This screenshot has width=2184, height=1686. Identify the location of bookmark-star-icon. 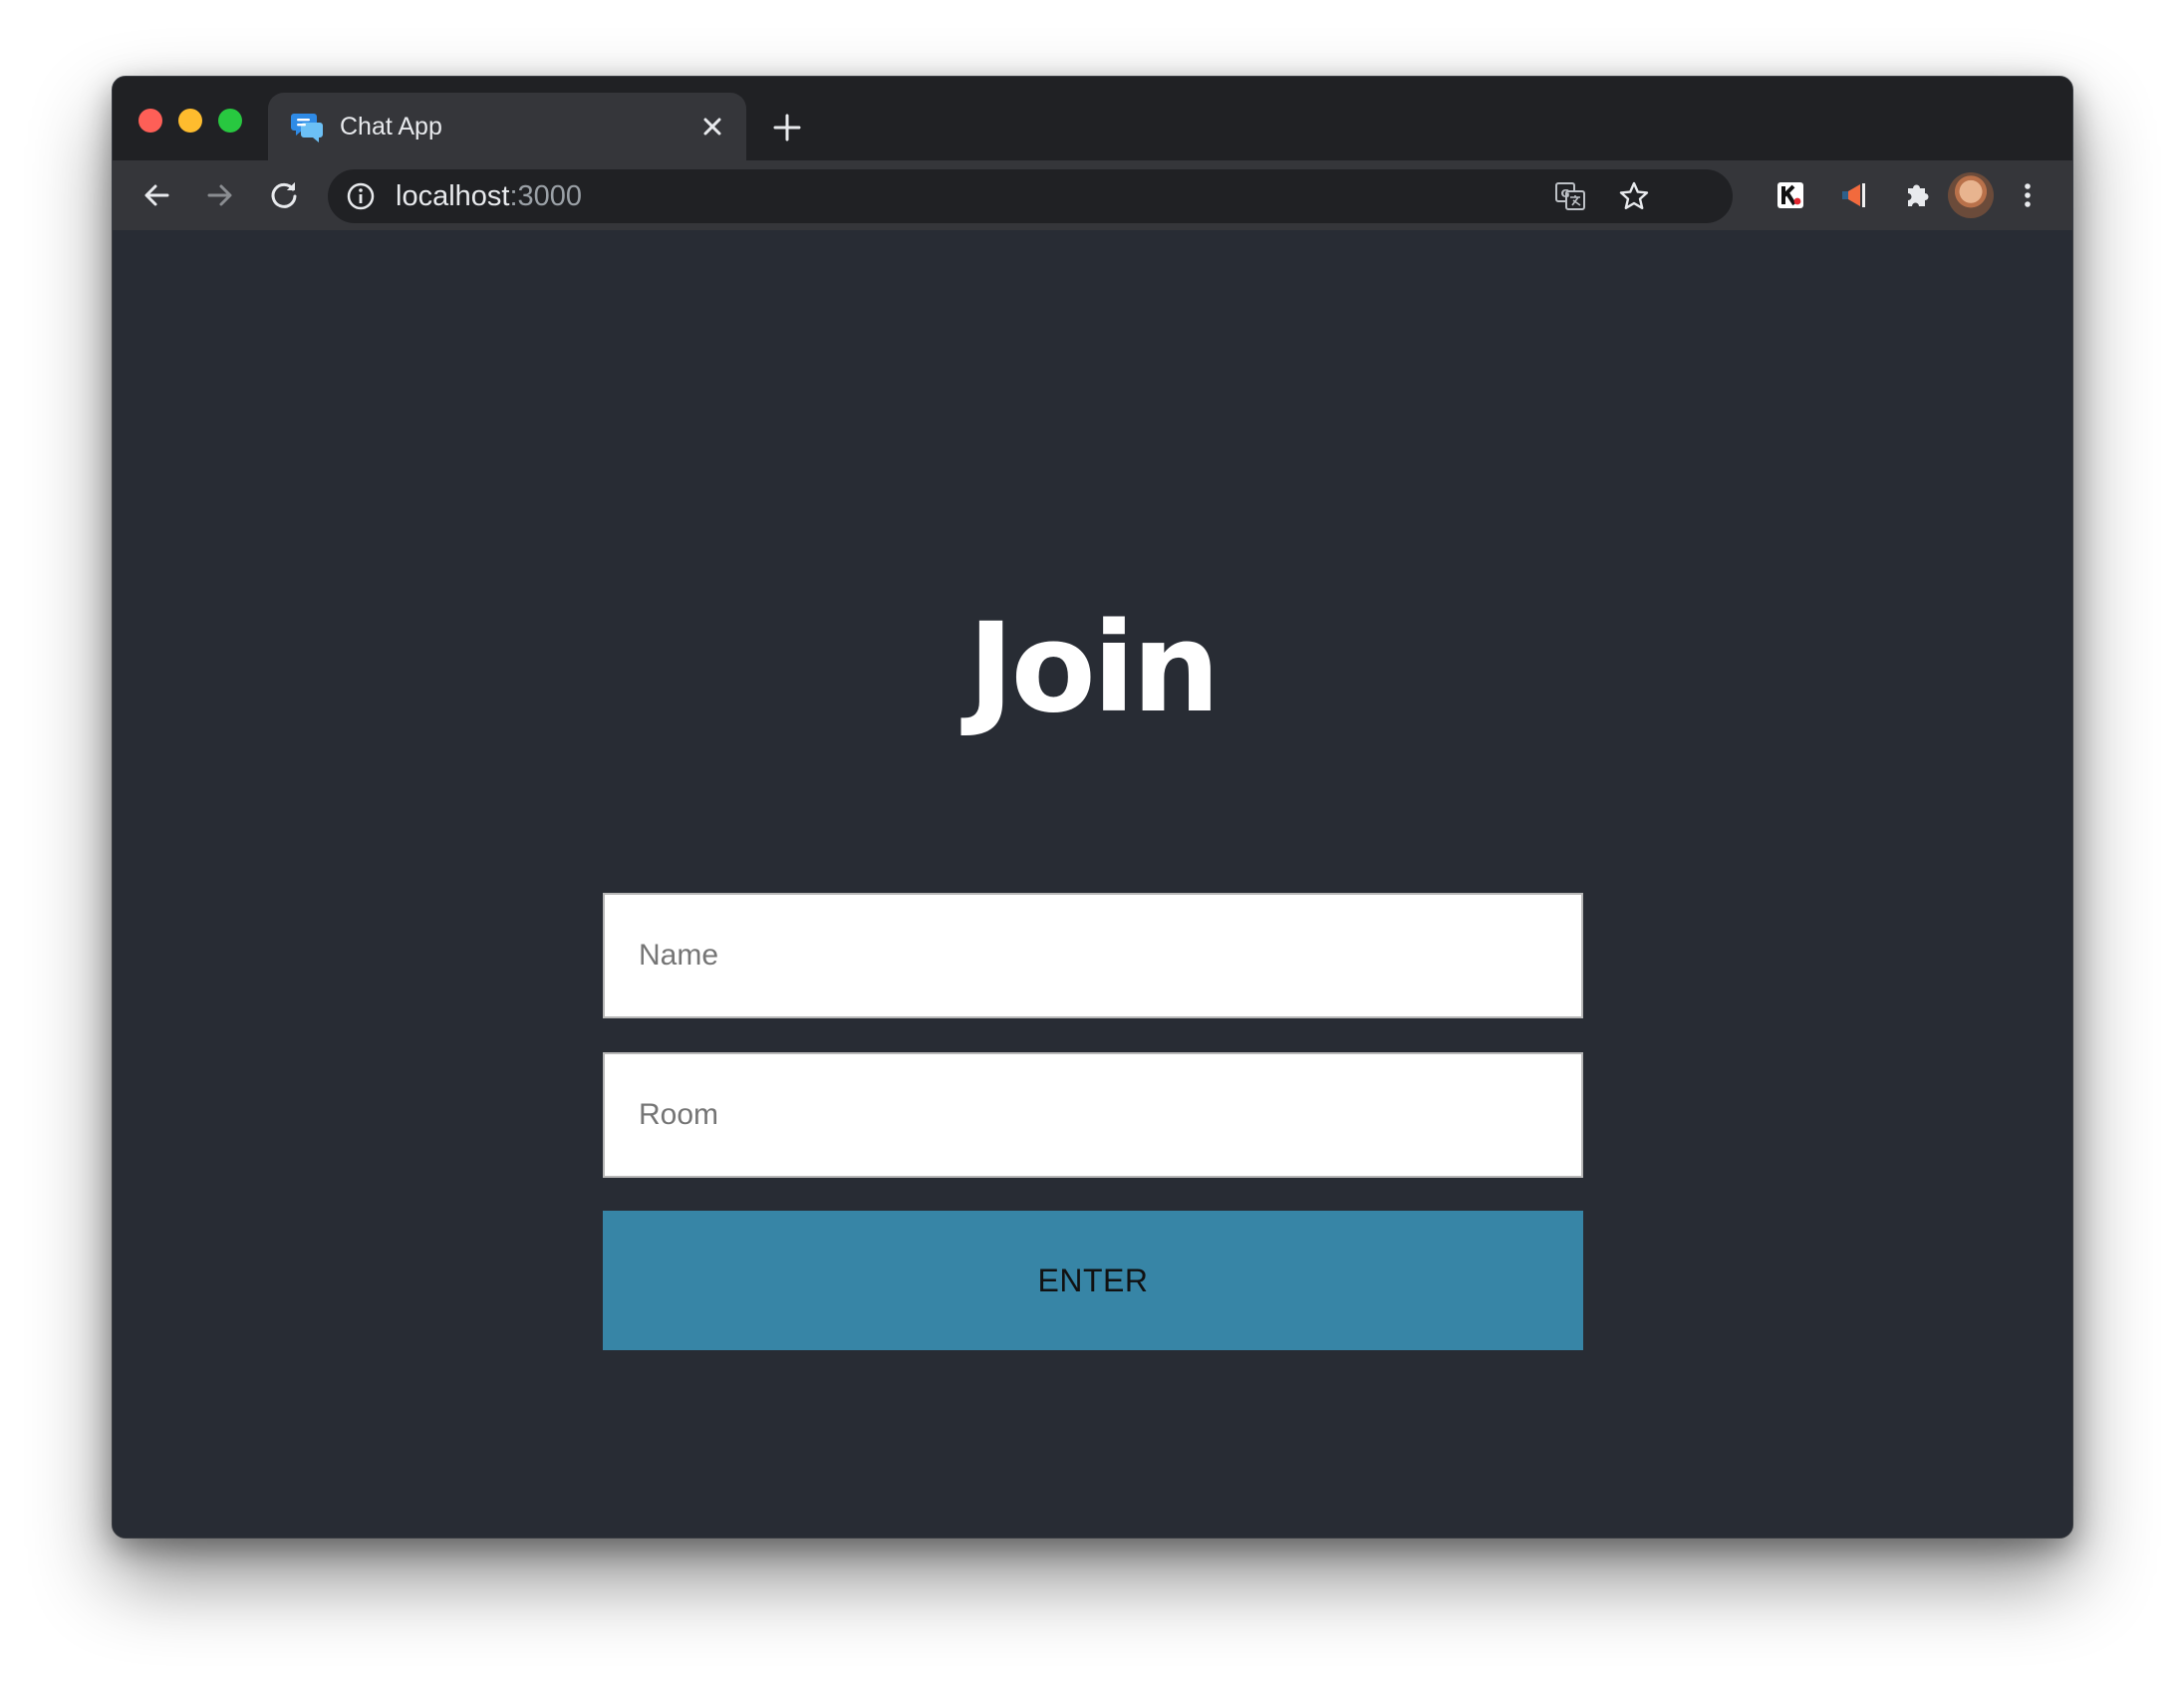
(1634, 196).